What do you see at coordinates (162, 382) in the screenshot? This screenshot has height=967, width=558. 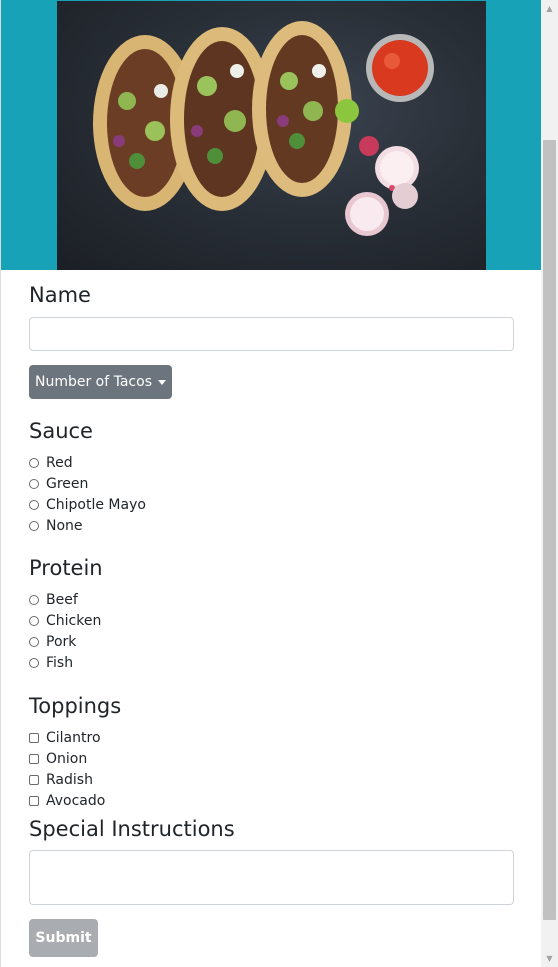 I see `caret-down-icon` at bounding box center [162, 382].